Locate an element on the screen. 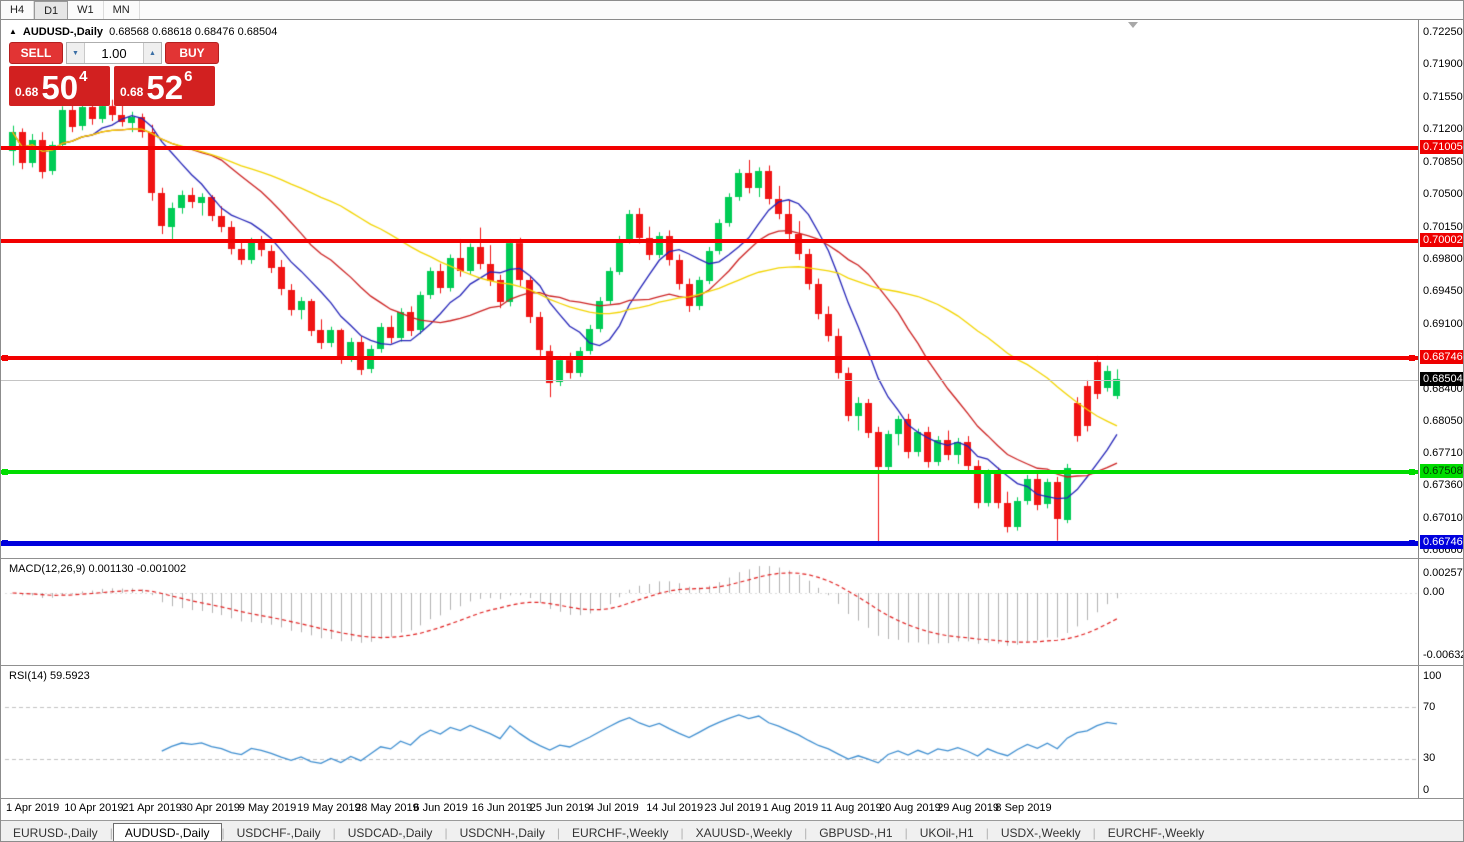  date-axis-label: 20 Aug 2019 is located at coordinates (910, 808).